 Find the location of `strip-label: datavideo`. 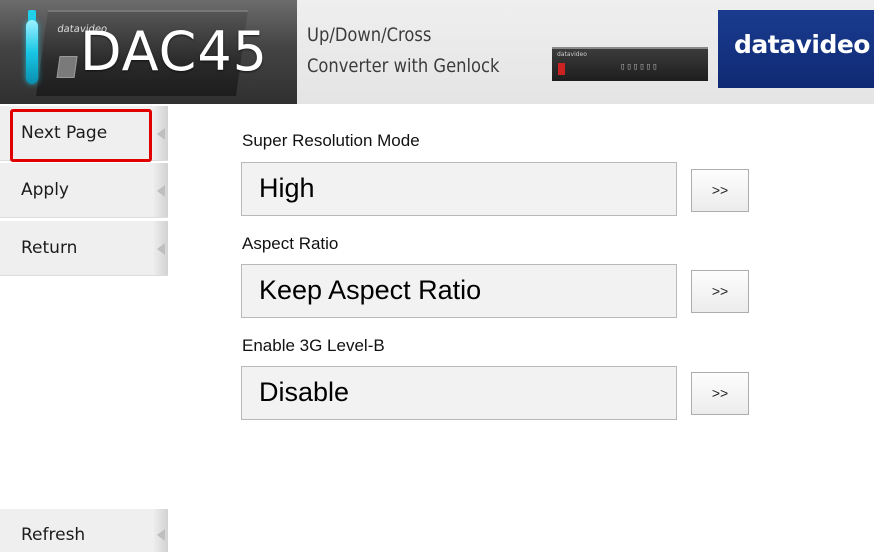

strip-label: datavideo is located at coordinates (572, 54).